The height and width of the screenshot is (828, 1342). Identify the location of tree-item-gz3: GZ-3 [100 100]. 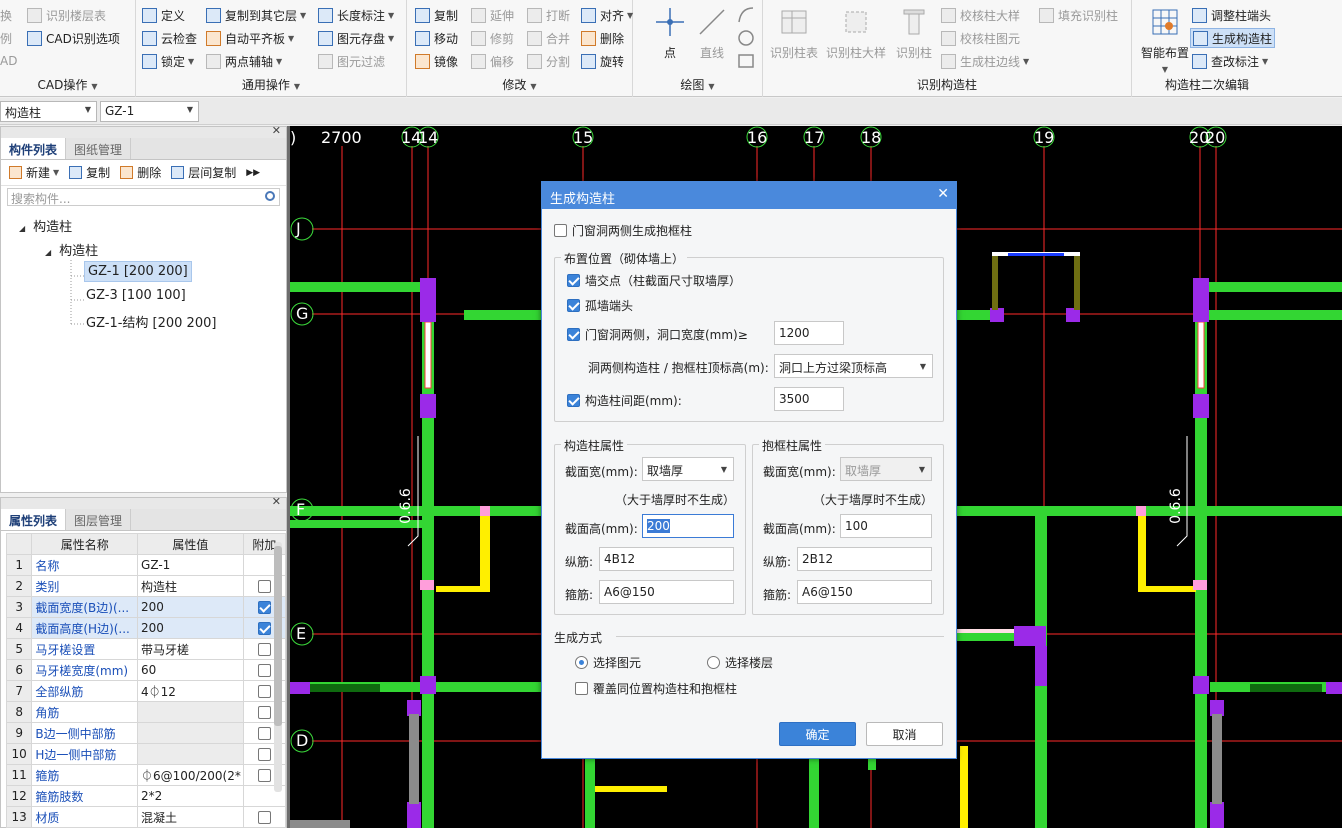
(136, 295).